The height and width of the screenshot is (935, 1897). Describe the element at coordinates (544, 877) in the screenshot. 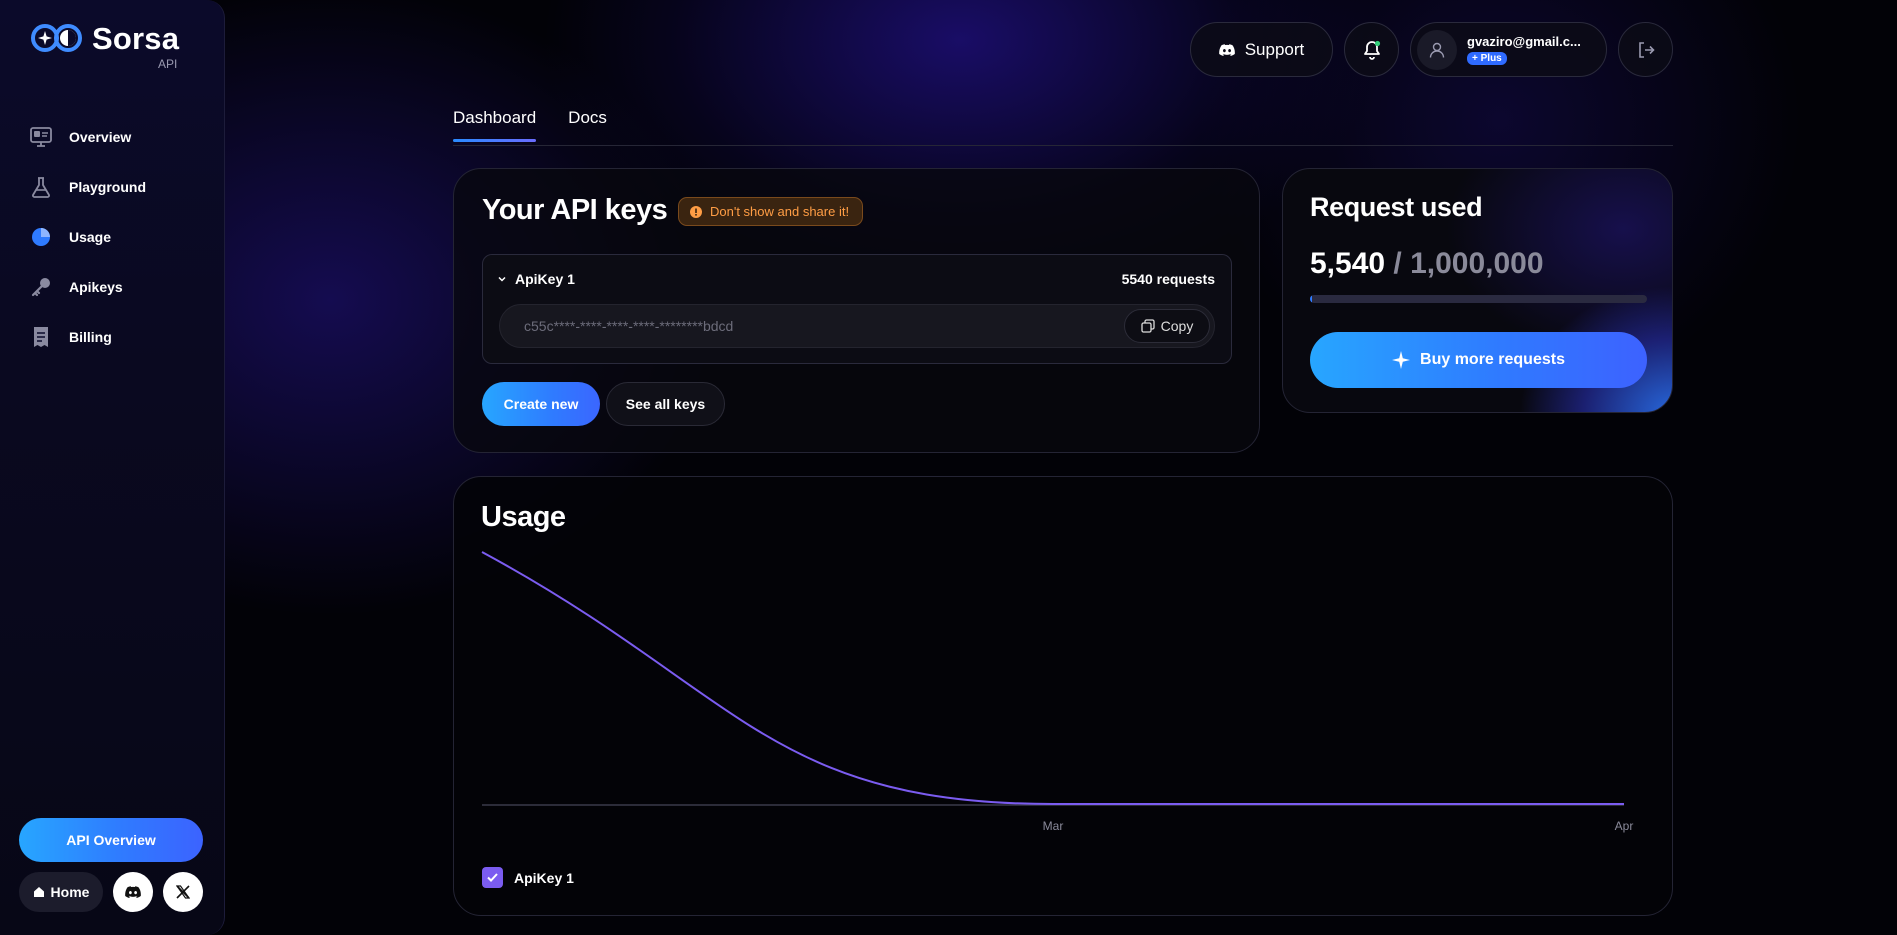

I see `legend-label: ApiKey 1` at that location.